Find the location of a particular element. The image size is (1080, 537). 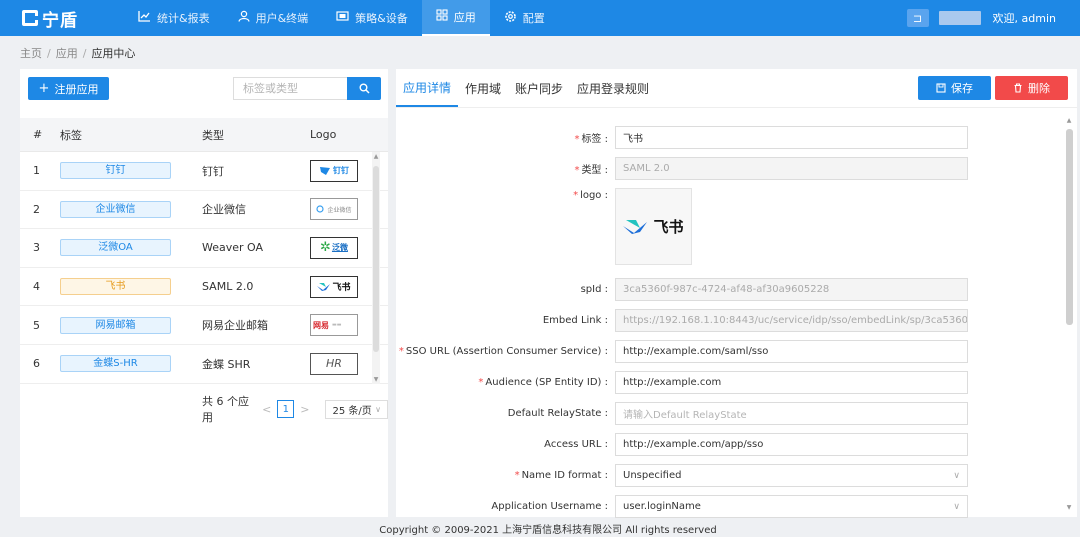

row-type: 企业微信 is located at coordinates (224, 210).